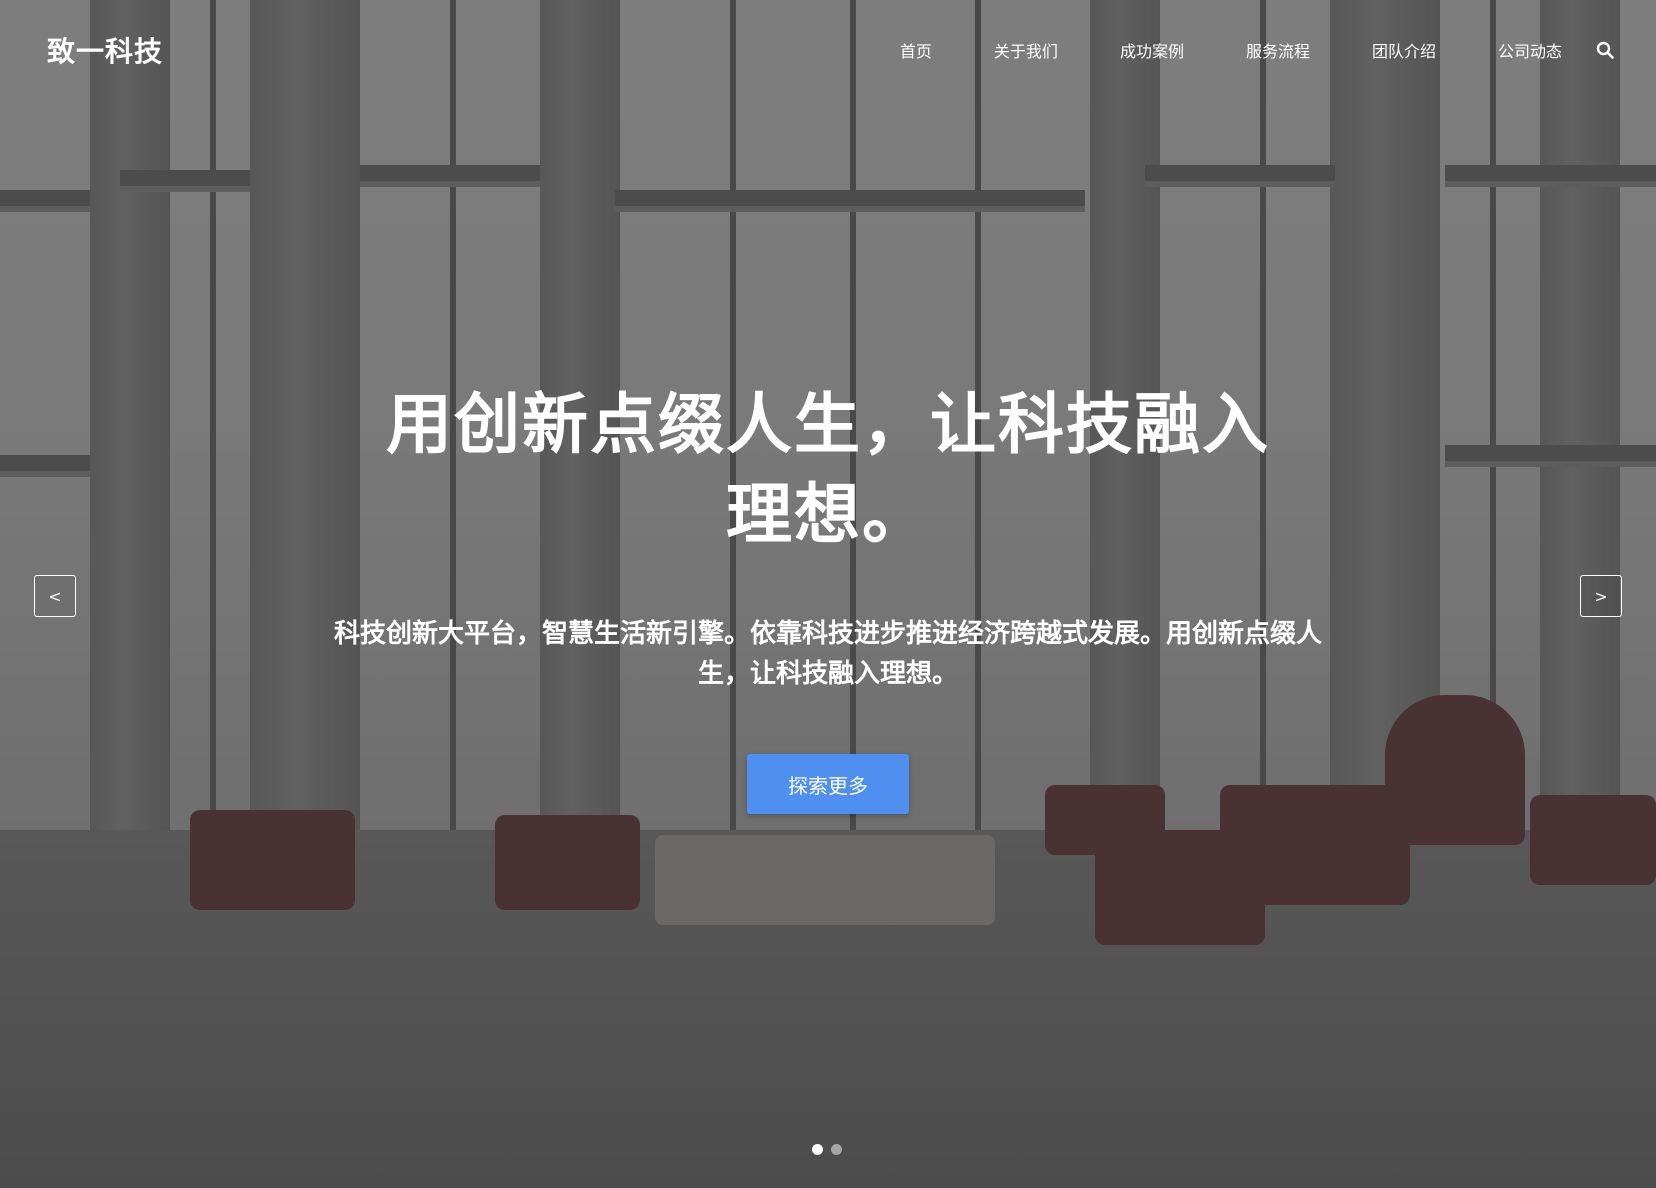 The width and height of the screenshot is (1656, 1188). I want to click on nav-item-about: 关于我们, so click(1026, 50).